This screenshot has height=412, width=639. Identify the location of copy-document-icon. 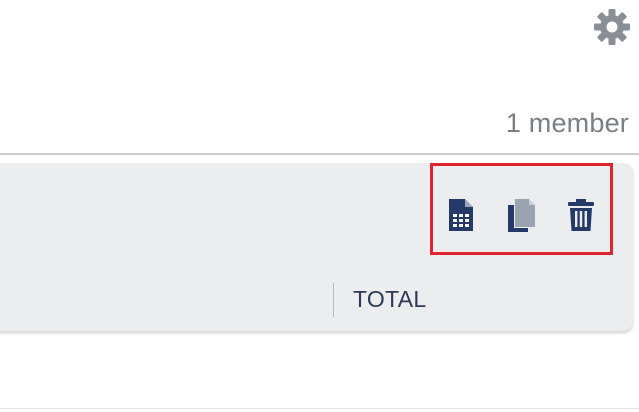
(521, 215).